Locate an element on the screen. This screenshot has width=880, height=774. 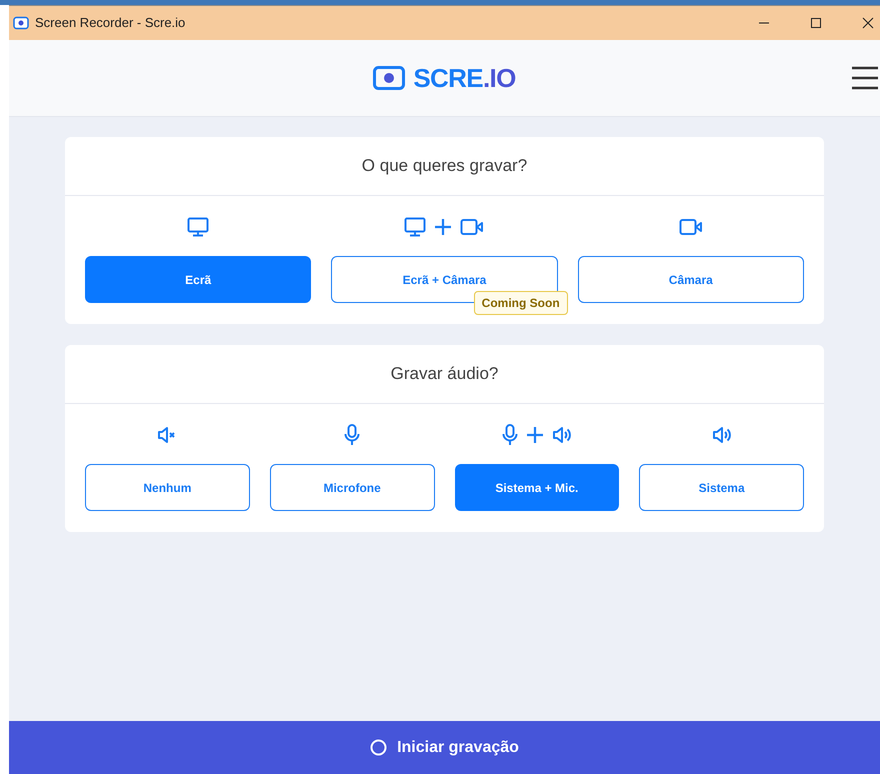
logo-text: SCRE.IO is located at coordinates (464, 78).